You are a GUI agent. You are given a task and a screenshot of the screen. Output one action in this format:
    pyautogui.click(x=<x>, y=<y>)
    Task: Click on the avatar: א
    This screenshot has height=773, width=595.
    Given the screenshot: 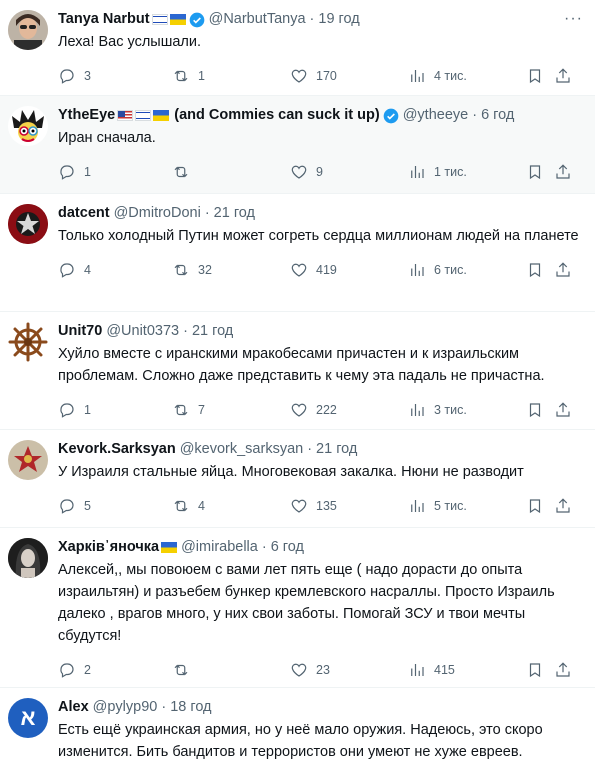 What is the action you would take?
    pyautogui.click(x=28, y=718)
    